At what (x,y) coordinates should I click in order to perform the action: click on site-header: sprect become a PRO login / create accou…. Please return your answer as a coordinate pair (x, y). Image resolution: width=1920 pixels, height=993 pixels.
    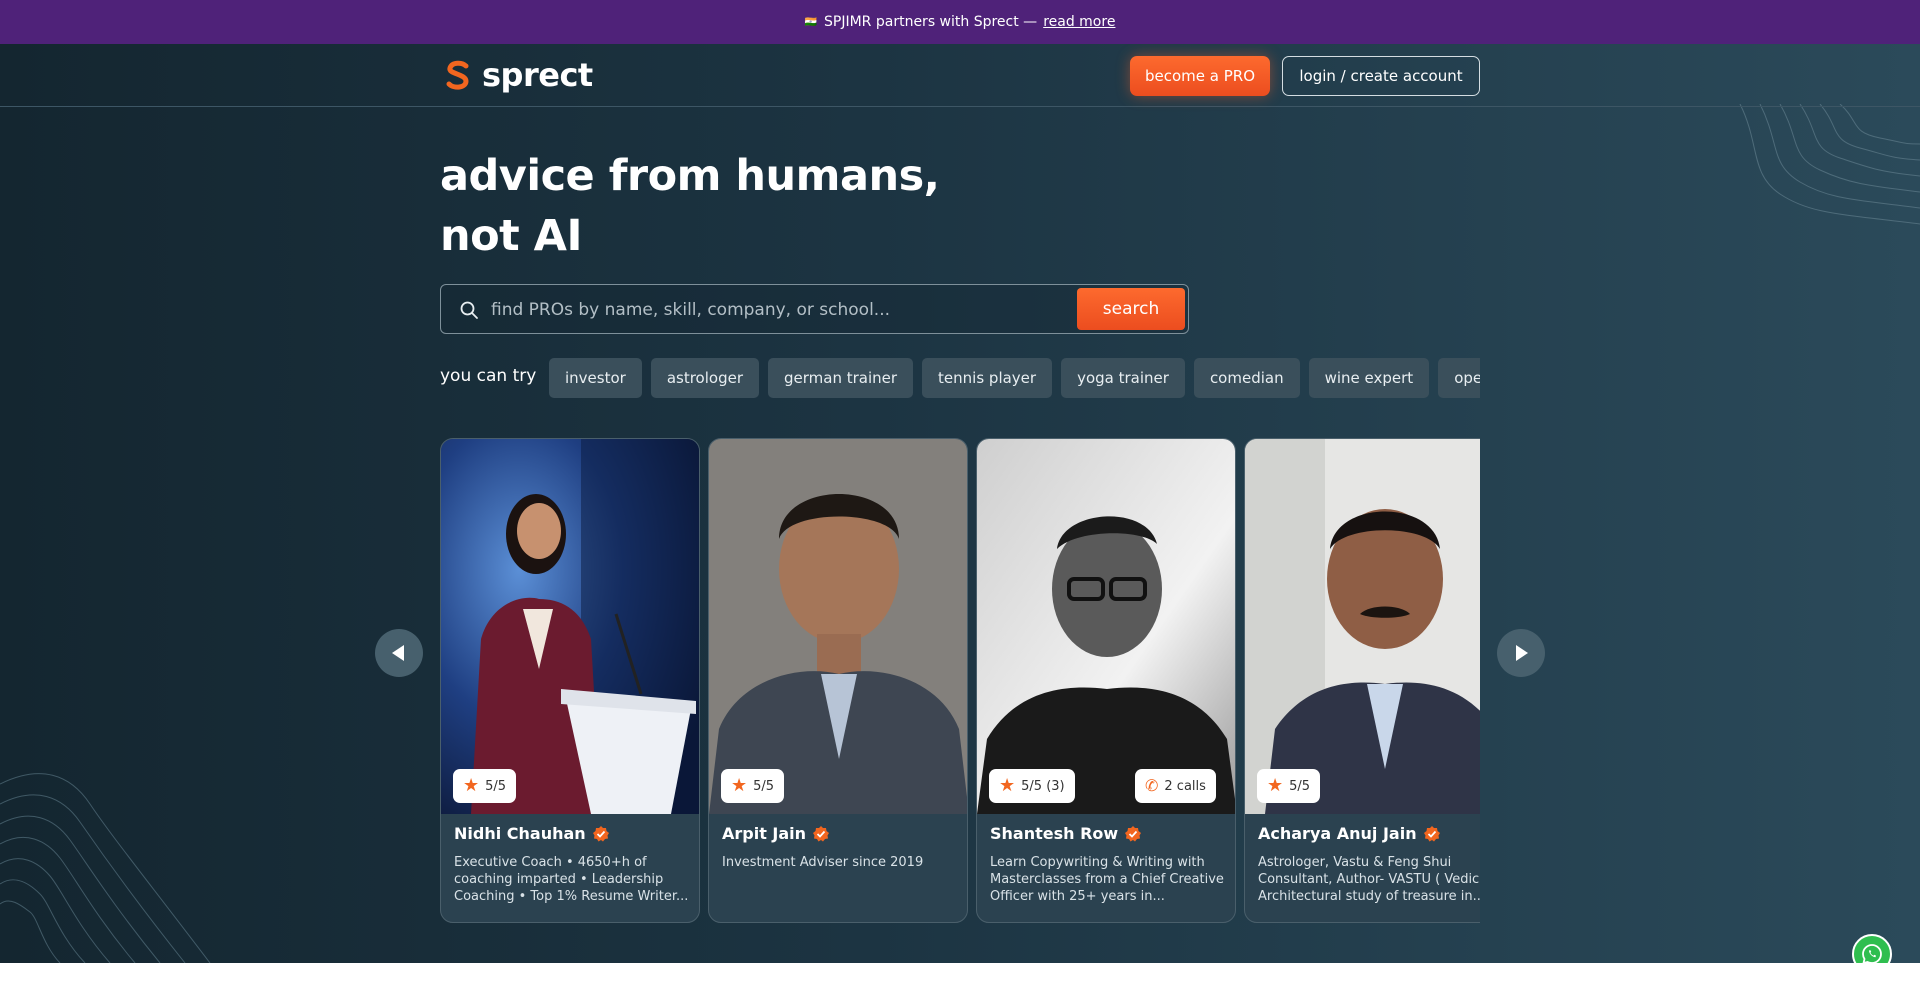
    Looking at the image, I should click on (960, 75).